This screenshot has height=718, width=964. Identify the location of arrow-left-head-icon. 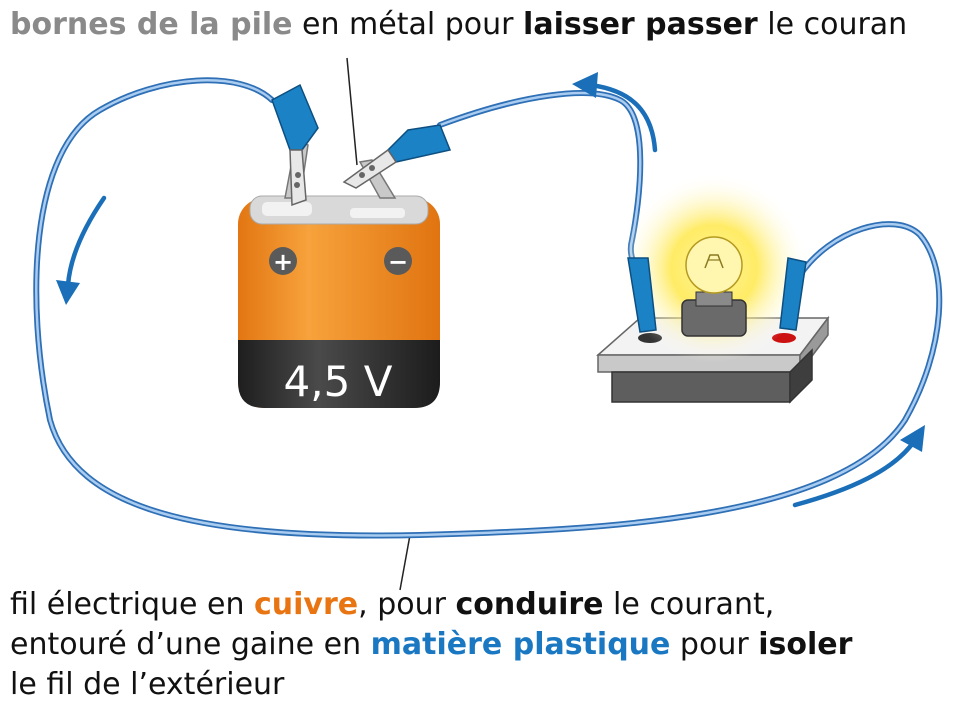
(68, 292).